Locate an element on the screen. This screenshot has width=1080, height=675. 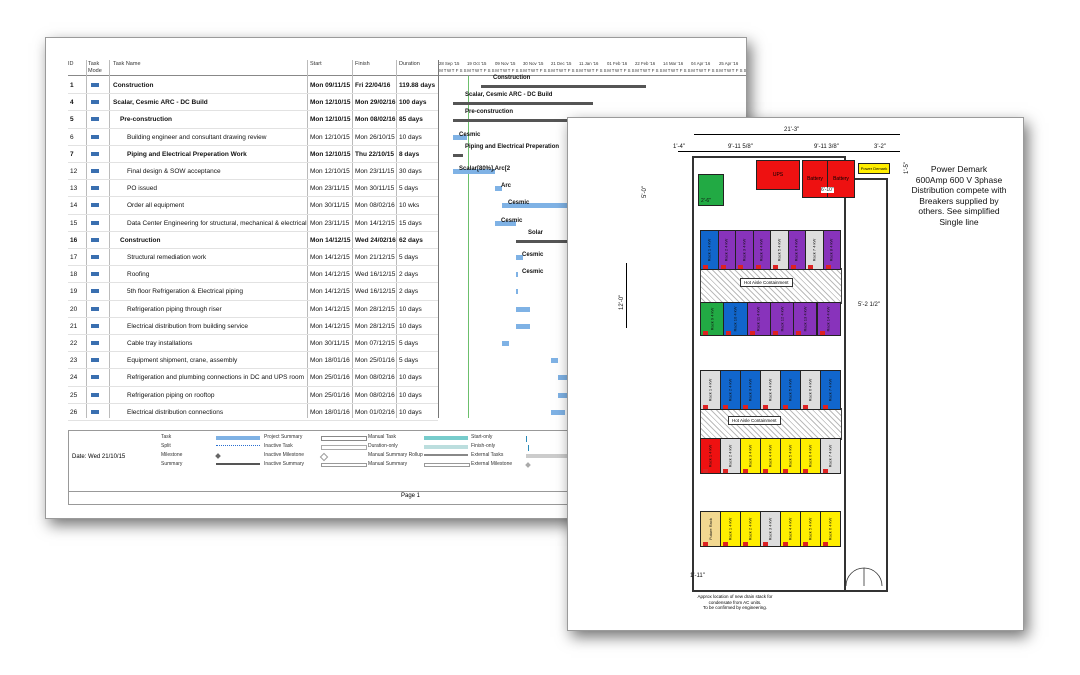
task-name: Refrigeration piping through riser is located at coordinates (174, 309).